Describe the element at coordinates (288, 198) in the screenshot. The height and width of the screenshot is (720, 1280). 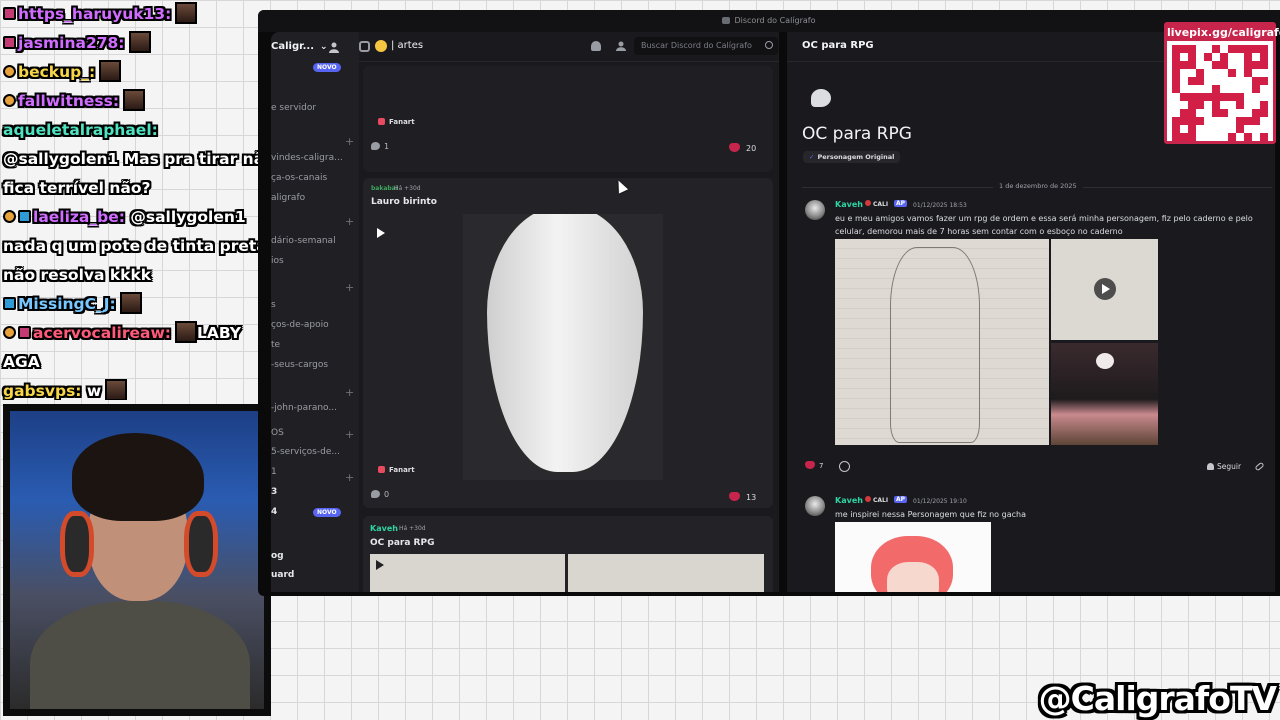
I see `sidebar-item: aligrafo` at that location.